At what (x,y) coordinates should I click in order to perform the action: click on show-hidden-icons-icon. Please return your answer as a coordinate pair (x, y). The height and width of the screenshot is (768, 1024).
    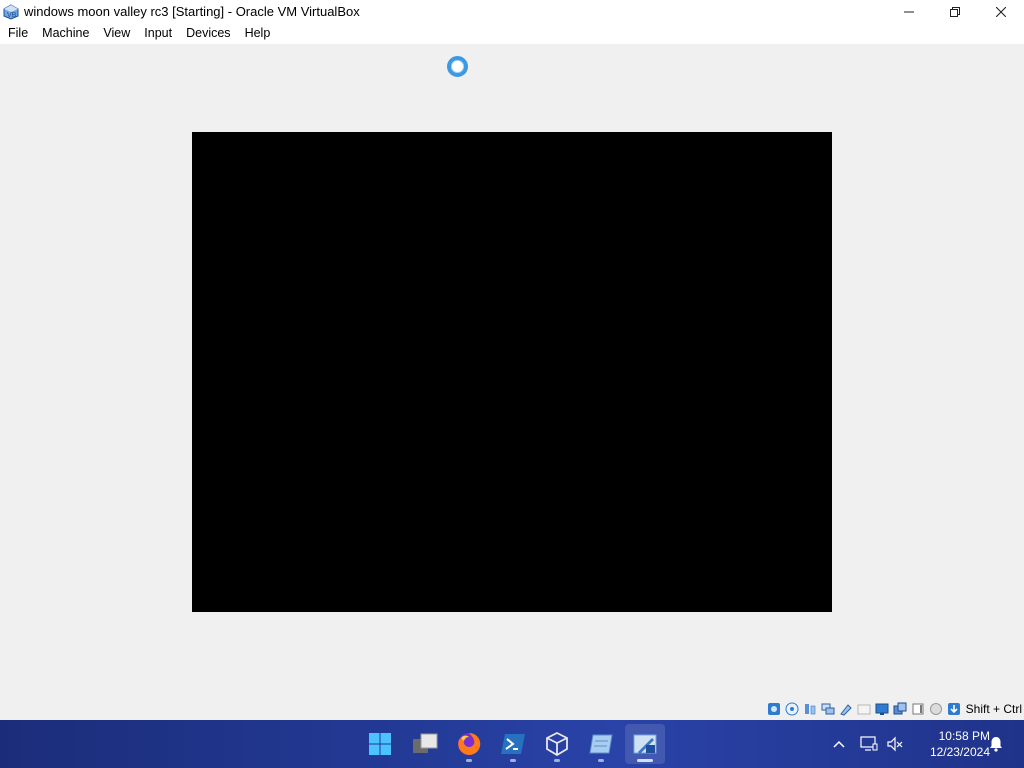
    Looking at the image, I should click on (839, 744).